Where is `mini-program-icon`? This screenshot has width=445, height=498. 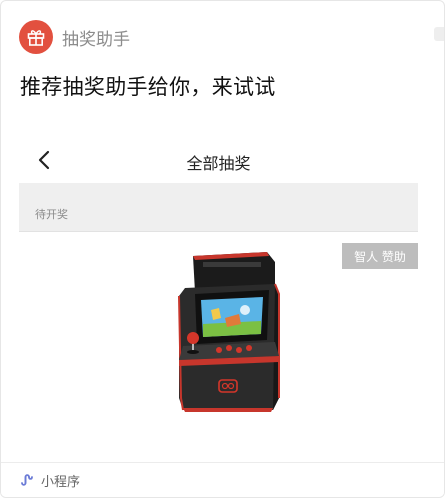 mini-program-icon is located at coordinates (27, 480).